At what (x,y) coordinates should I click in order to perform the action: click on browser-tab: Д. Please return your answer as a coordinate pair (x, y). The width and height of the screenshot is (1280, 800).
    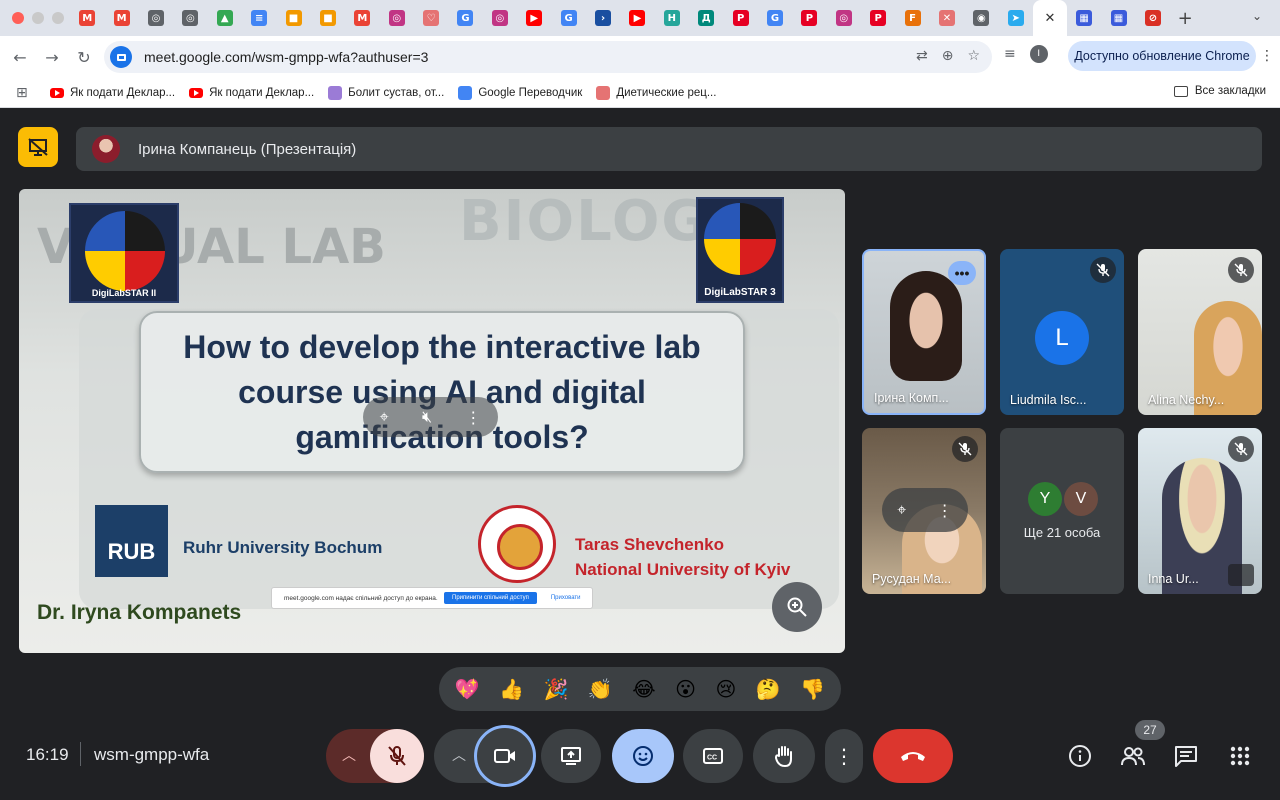
    Looking at the image, I should click on (706, 18).